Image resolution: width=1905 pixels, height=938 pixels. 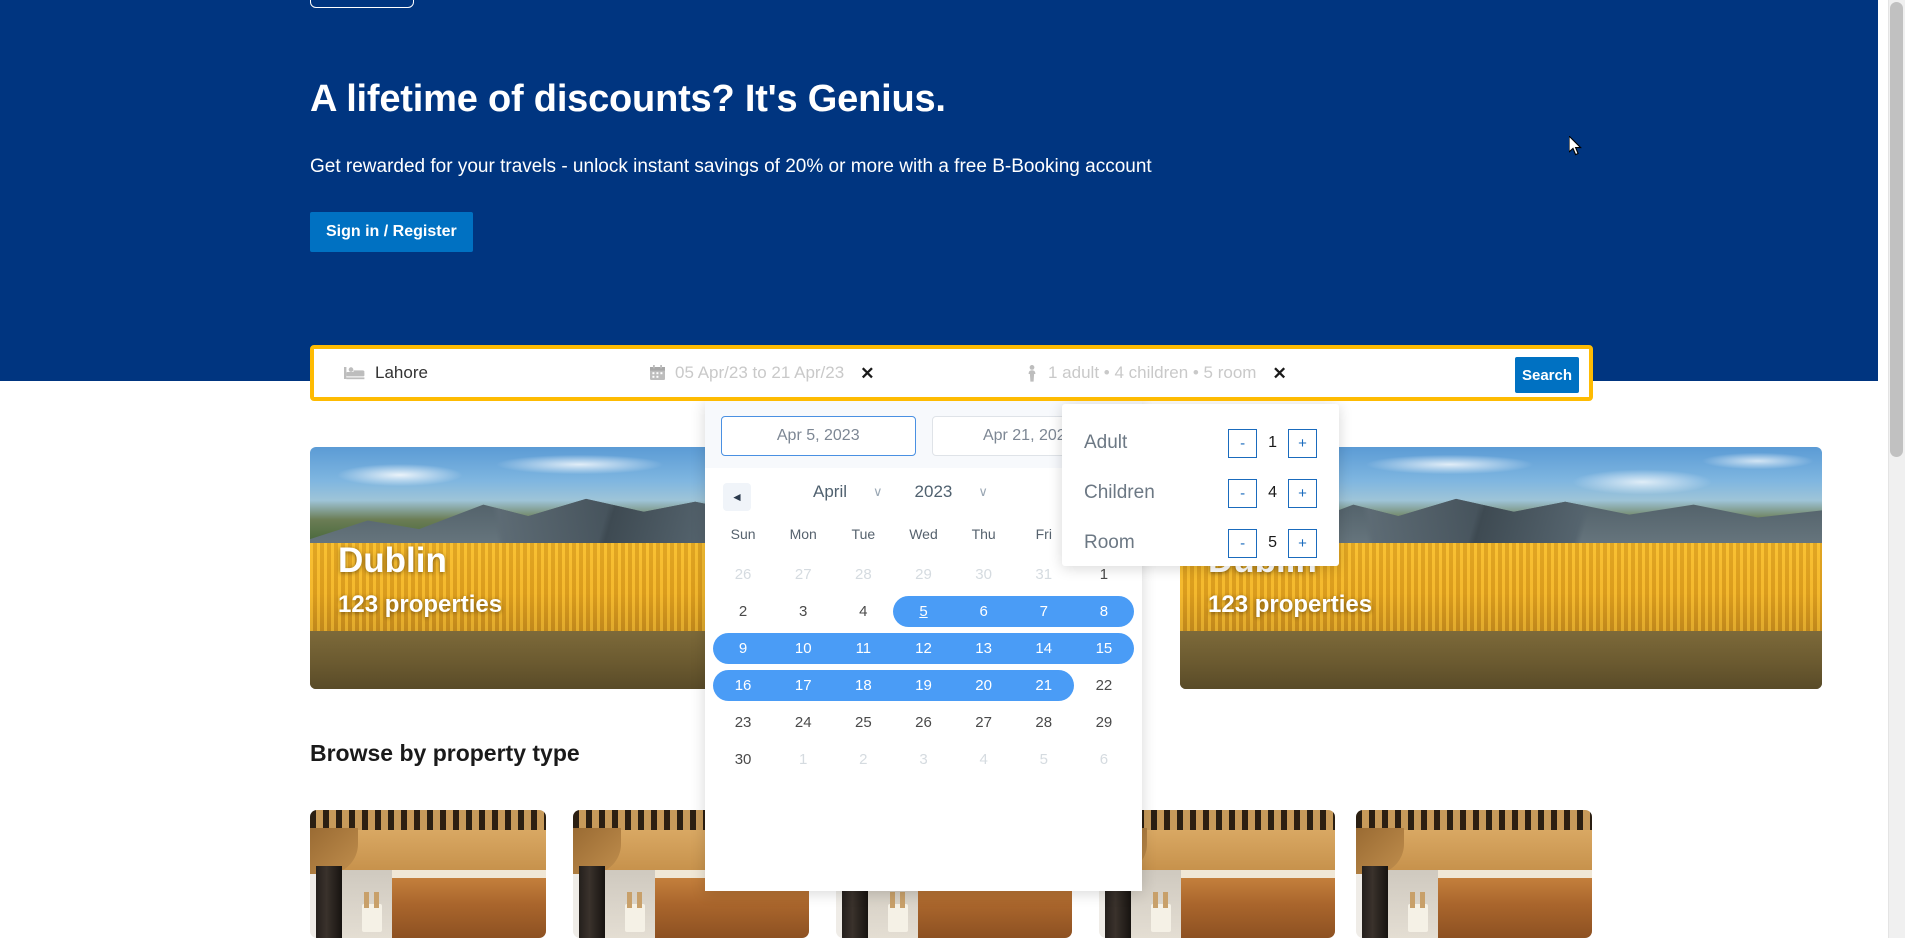 What do you see at coordinates (1279, 373) in the screenshot?
I see `clear-guests-icon: ✕` at bounding box center [1279, 373].